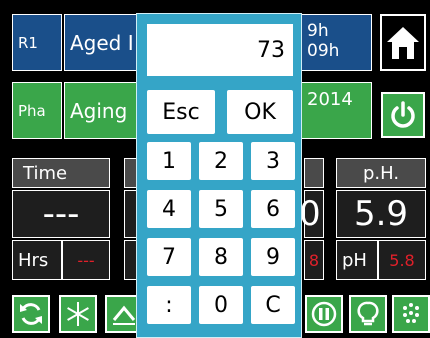 The height and width of the screenshot is (338, 430). I want to click on bulb-button, so click(368, 314).